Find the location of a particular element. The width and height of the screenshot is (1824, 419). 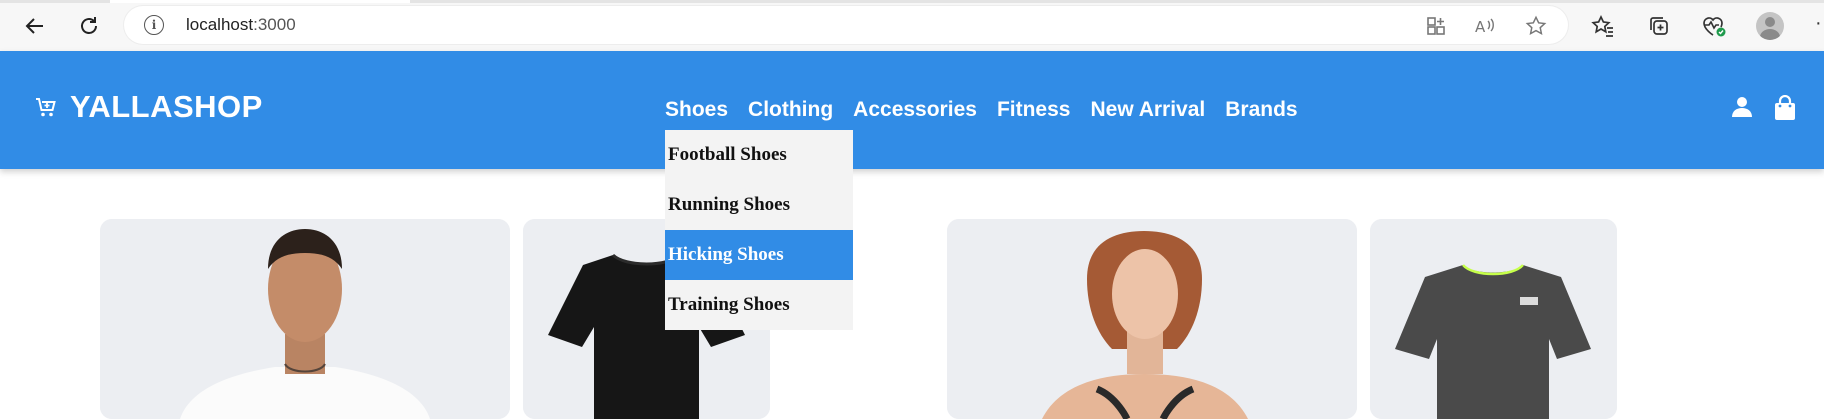

dropdown-item-running-shoes: Running Shoes is located at coordinates (759, 205).